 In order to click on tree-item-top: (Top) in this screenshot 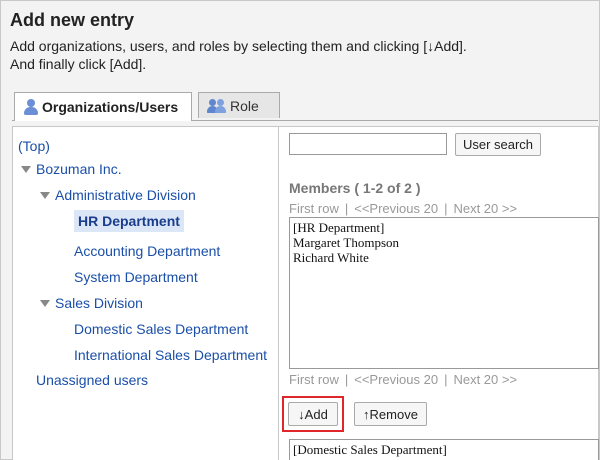, I will do `click(34, 146)`.